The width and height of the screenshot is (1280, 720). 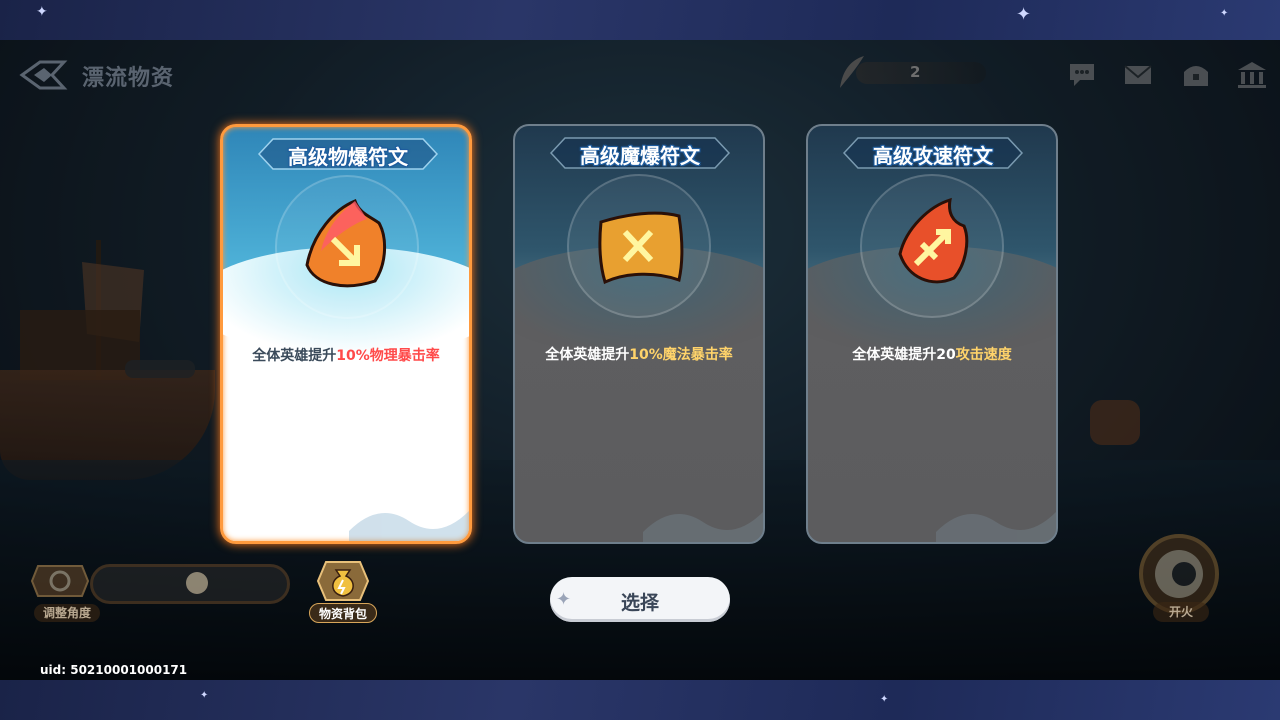 I want to click on rune-card-phys-crit: 高级物爆符文 全体英雄提升10%物理暴击率, so click(x=346, y=334).